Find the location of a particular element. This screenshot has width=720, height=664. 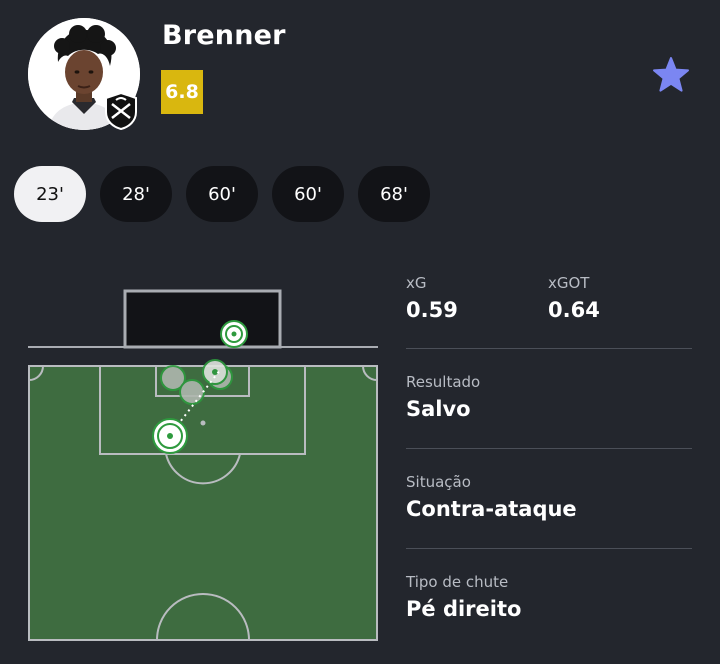

shot-origin-marker is located at coordinates (170, 436).